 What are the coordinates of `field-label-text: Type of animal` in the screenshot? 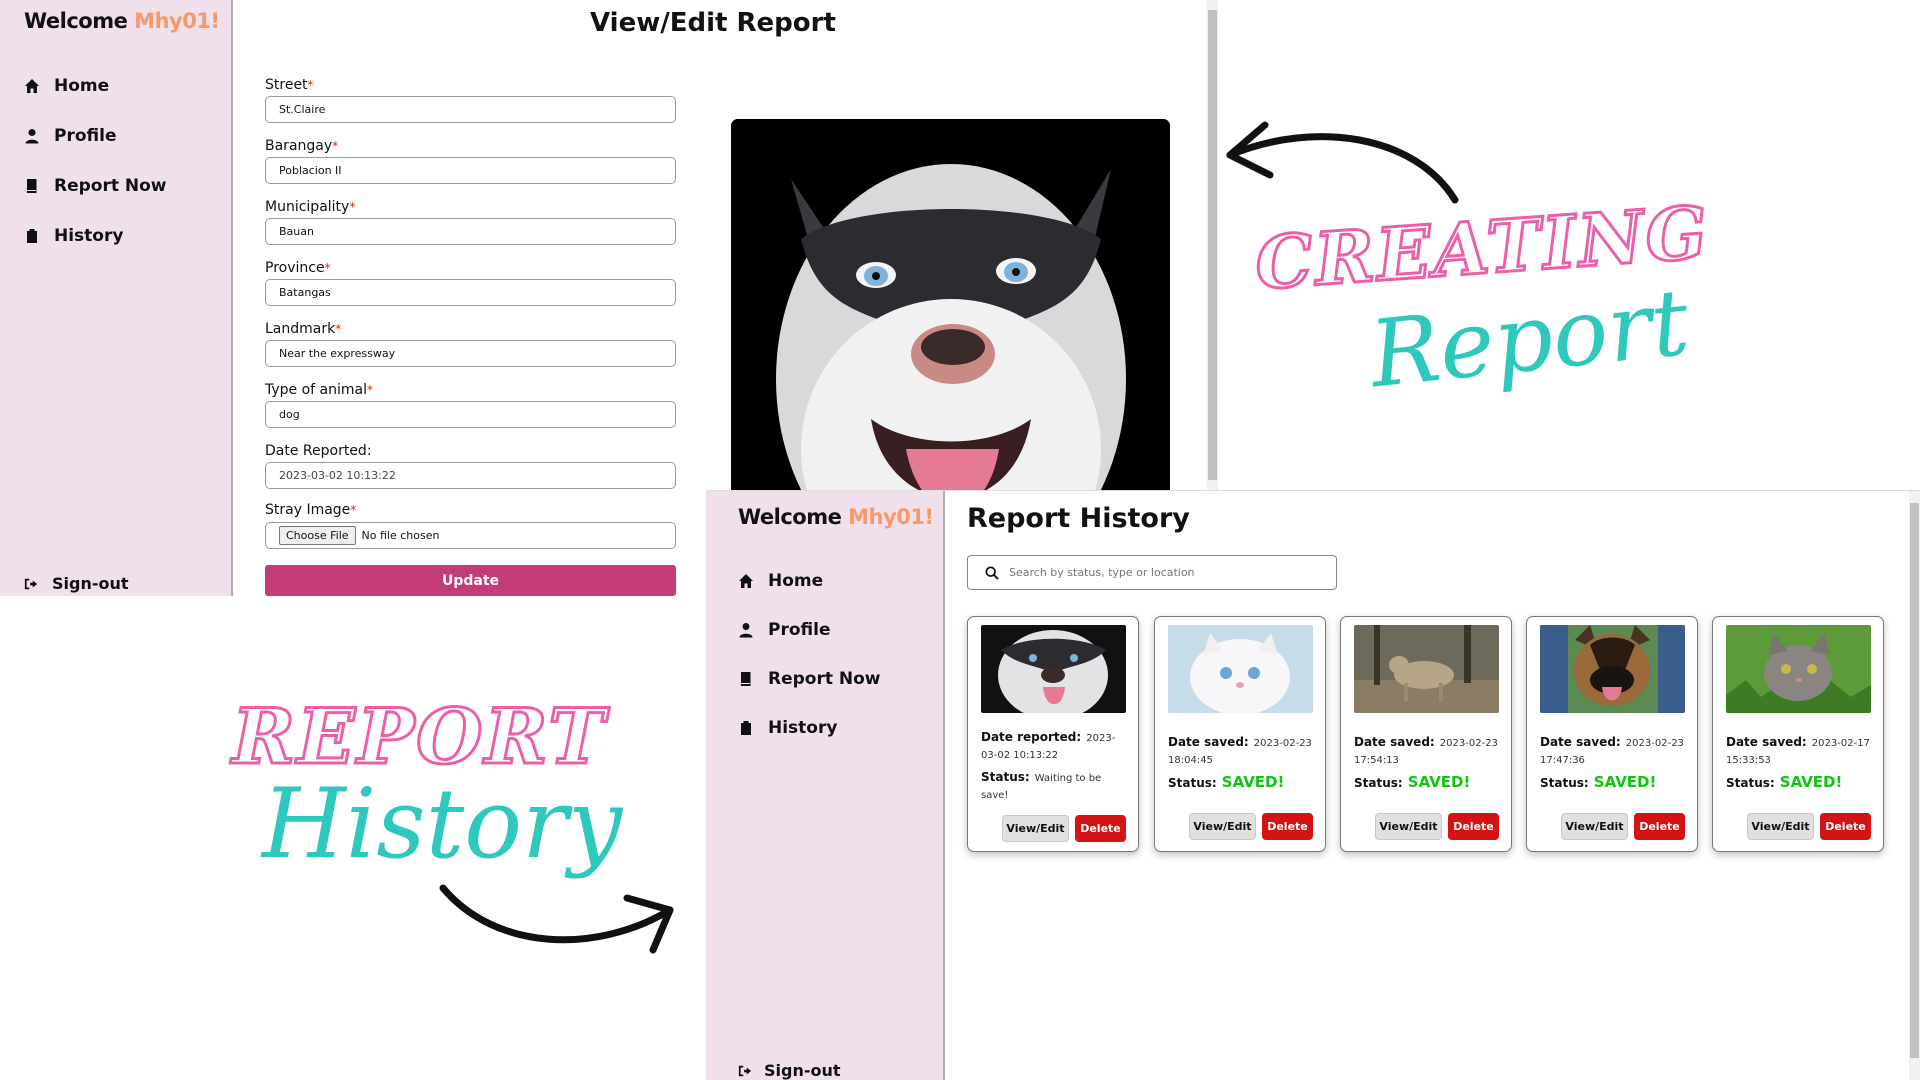 It's located at (316, 390).